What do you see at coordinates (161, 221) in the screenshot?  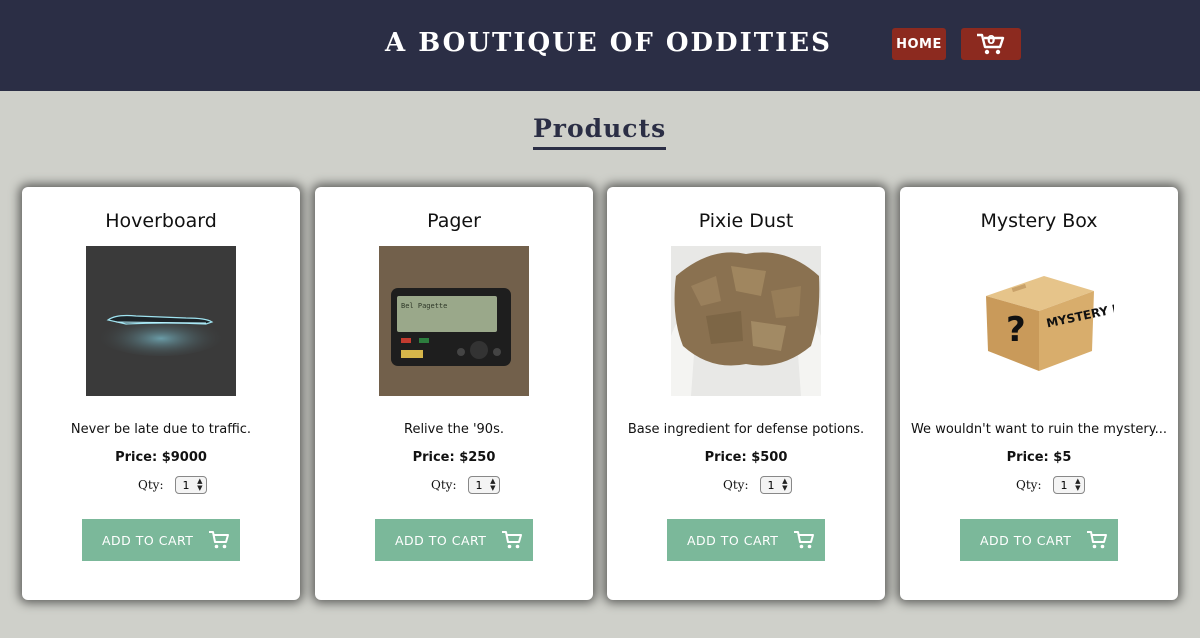 I see `product-name: Hoverboard` at bounding box center [161, 221].